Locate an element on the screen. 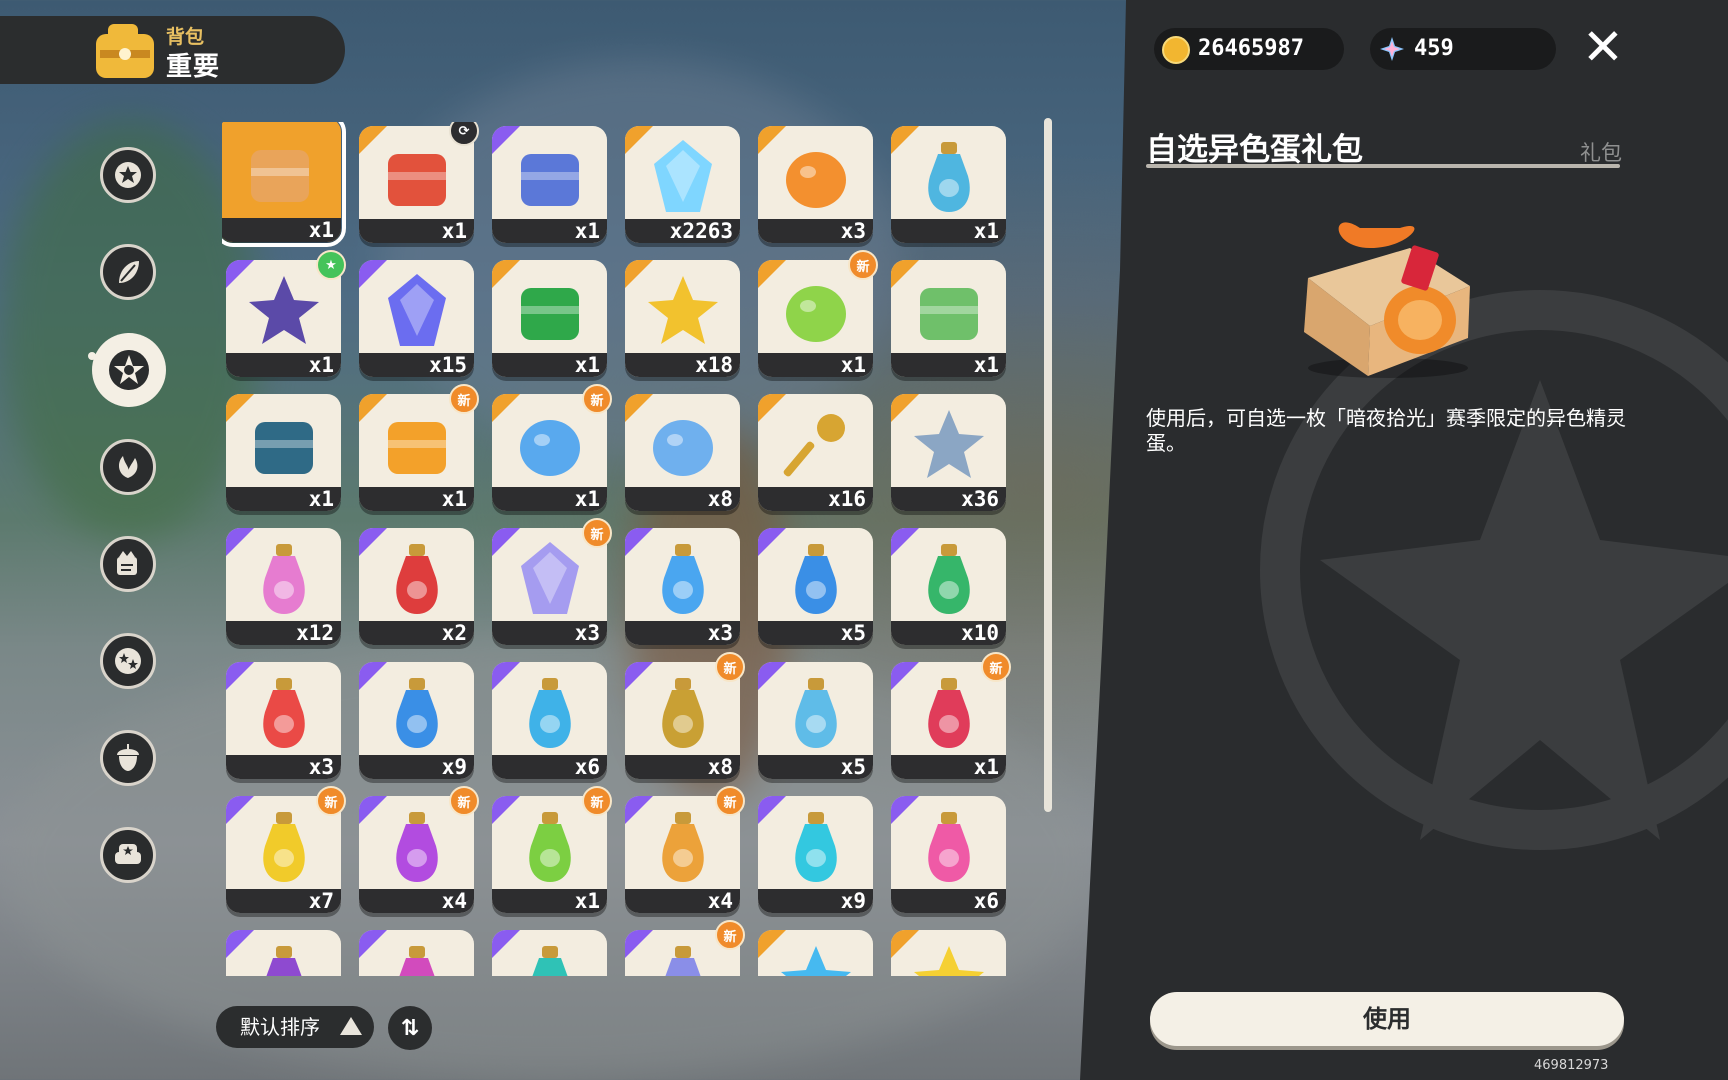 This screenshot has height=1080, width=1728. purple-potion-icon is located at coordinates (283, 961).